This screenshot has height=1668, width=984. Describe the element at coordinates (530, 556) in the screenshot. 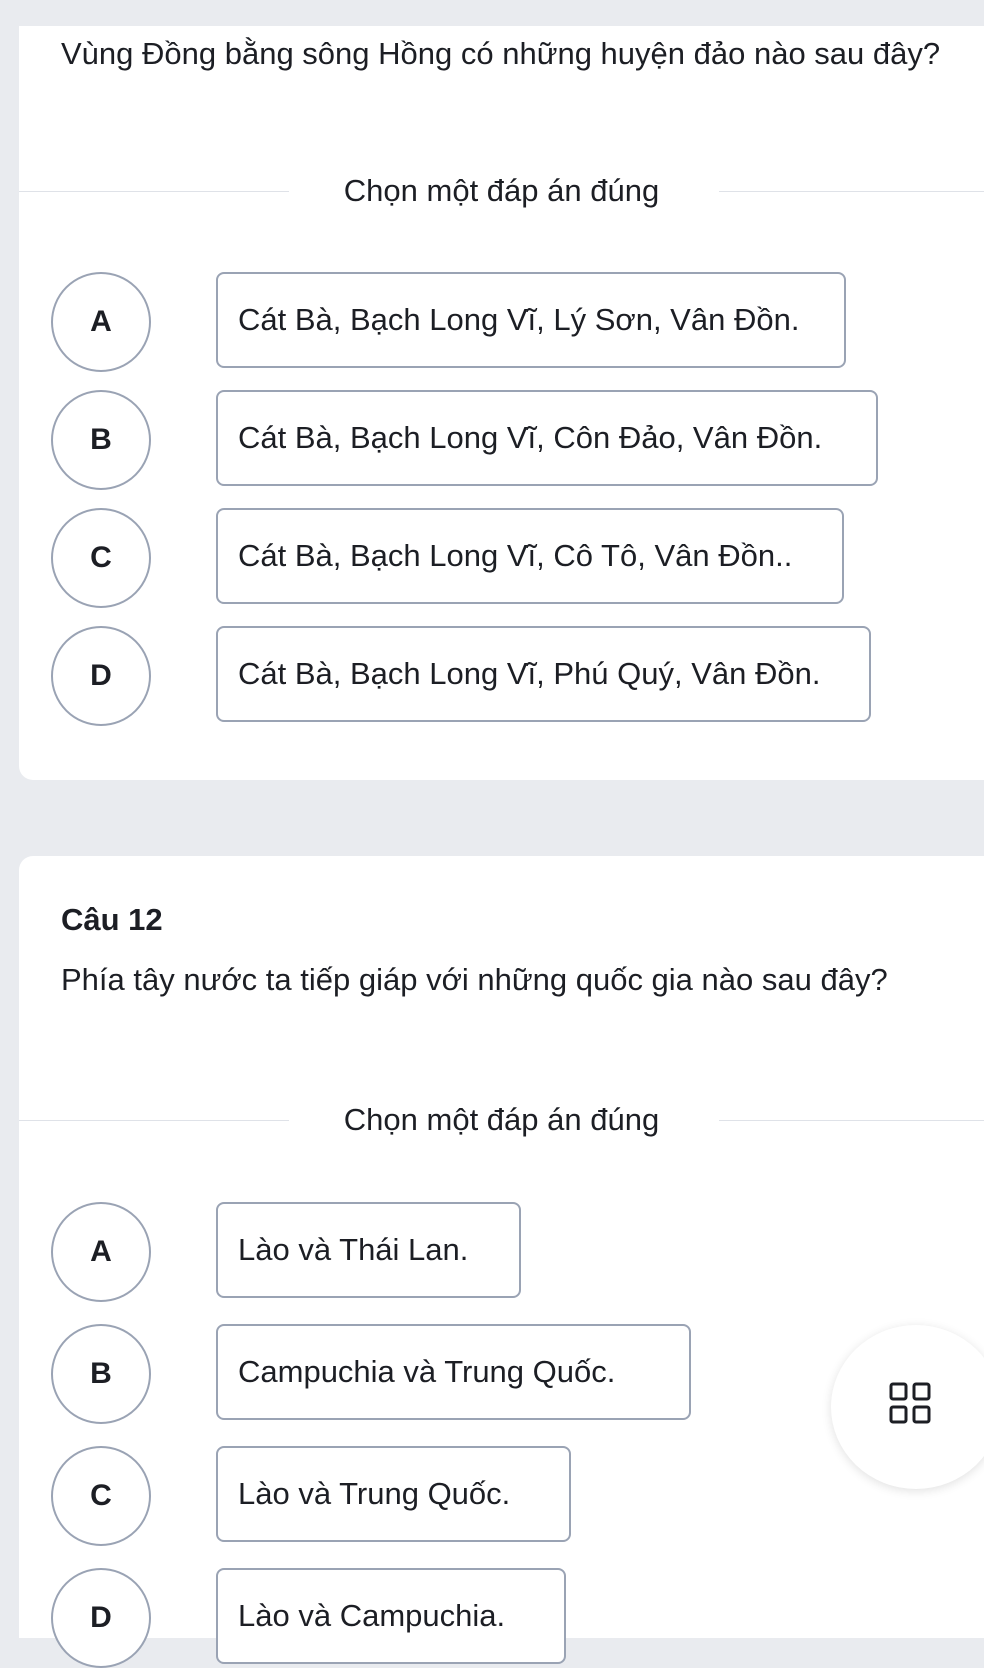

I see `option-c-text: Cát Bà, Bạch Long Vĩ, Cô Tô, Vân Đồn..` at that location.